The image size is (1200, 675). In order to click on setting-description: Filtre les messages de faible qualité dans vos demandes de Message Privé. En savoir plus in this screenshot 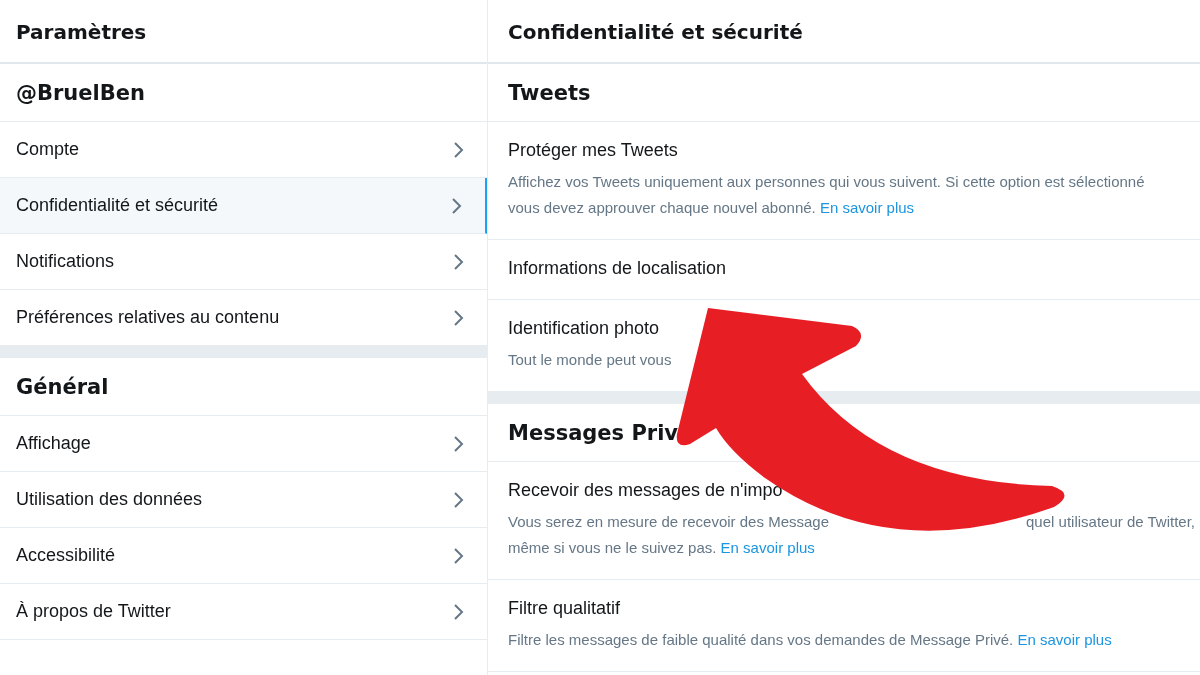, I will do `click(810, 640)`.